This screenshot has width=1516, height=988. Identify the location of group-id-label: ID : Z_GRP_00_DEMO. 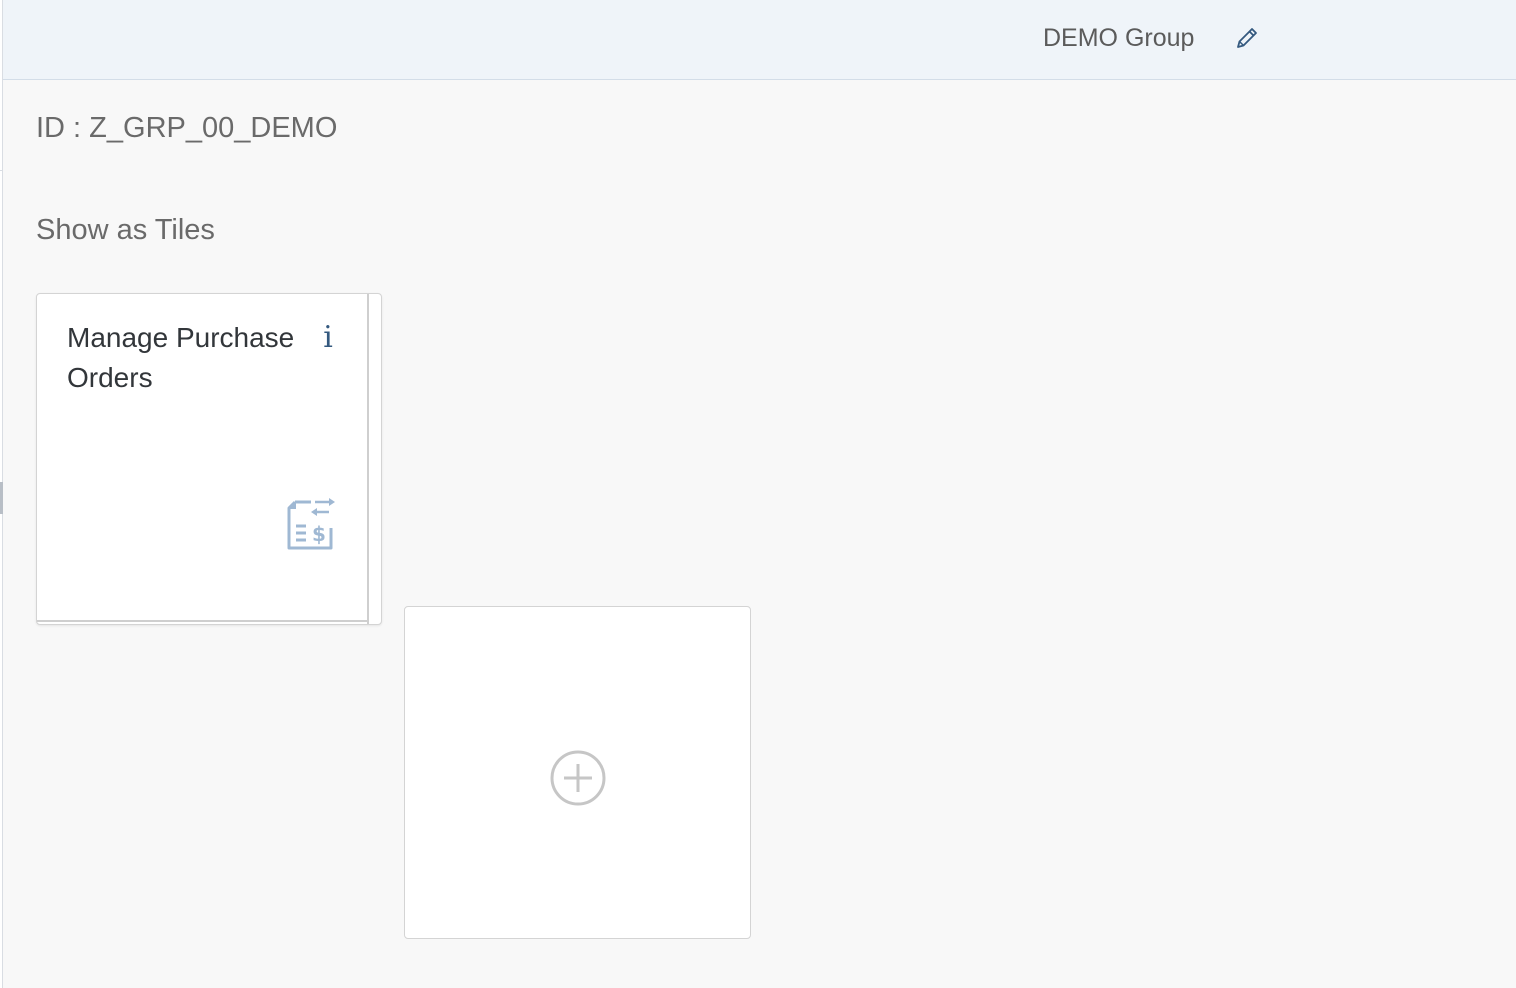
(187, 128).